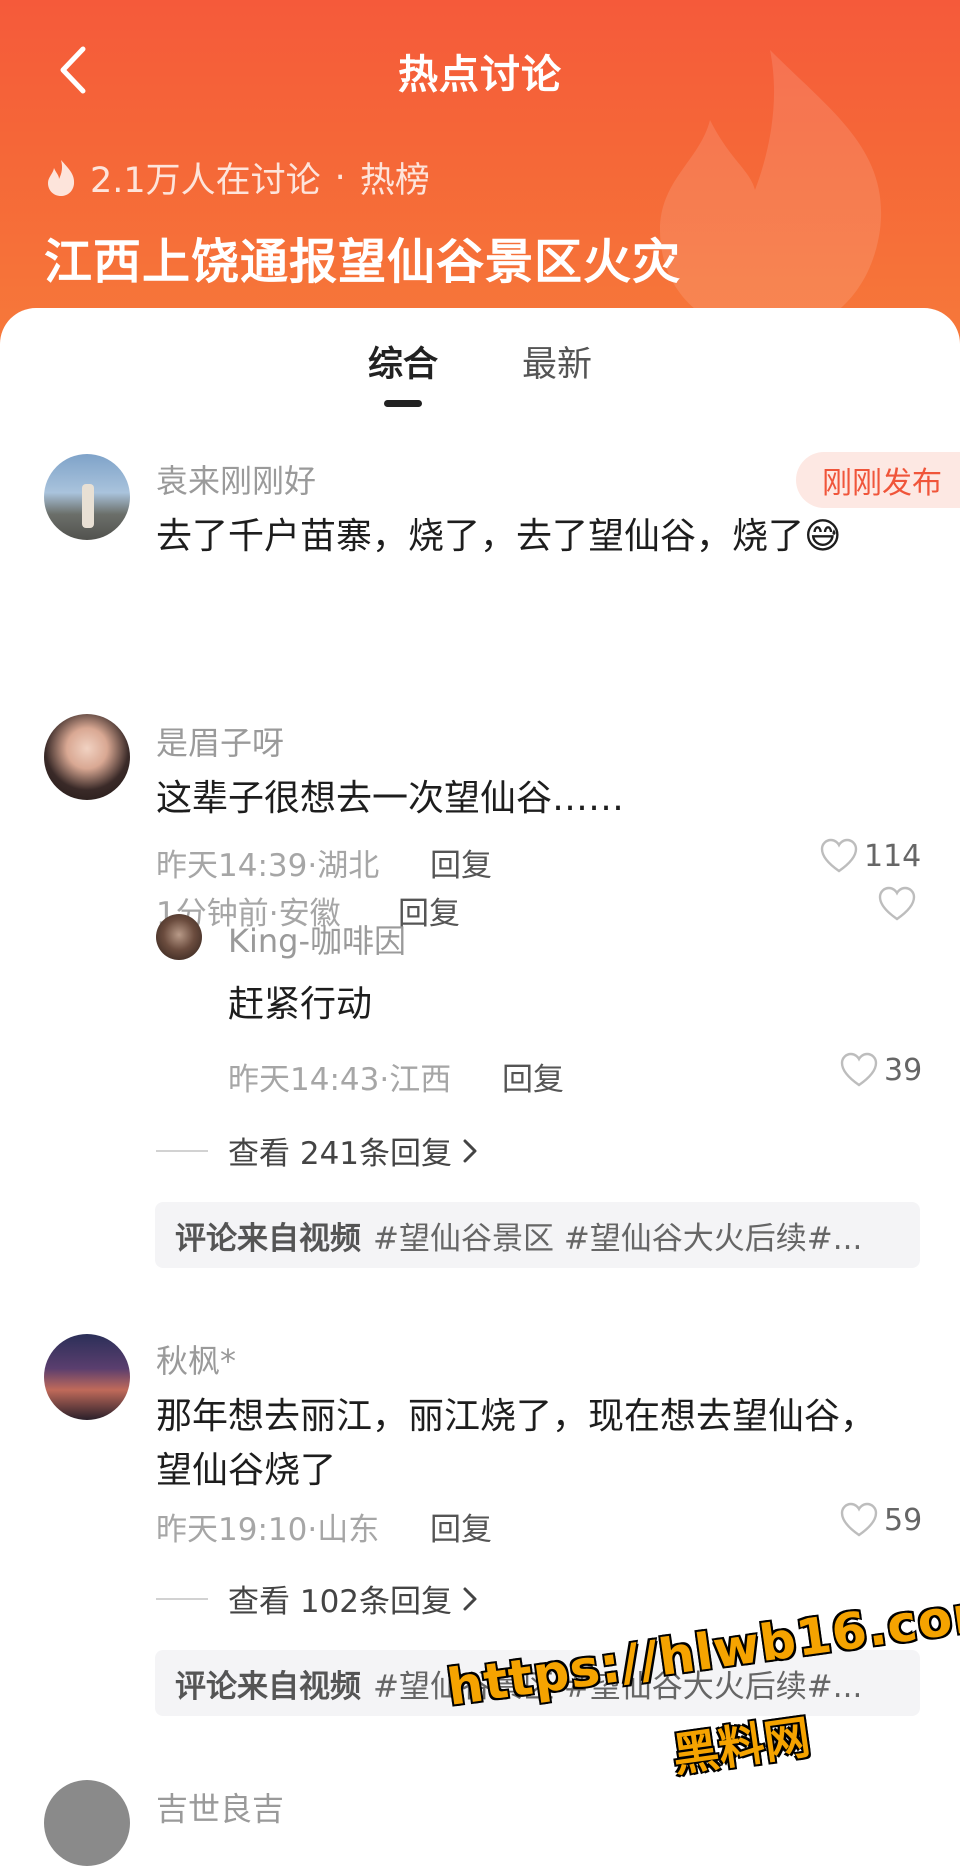 The image size is (960, 1866). What do you see at coordinates (300, 1004) in the screenshot?
I see `reply-text: 赶紧行动` at bounding box center [300, 1004].